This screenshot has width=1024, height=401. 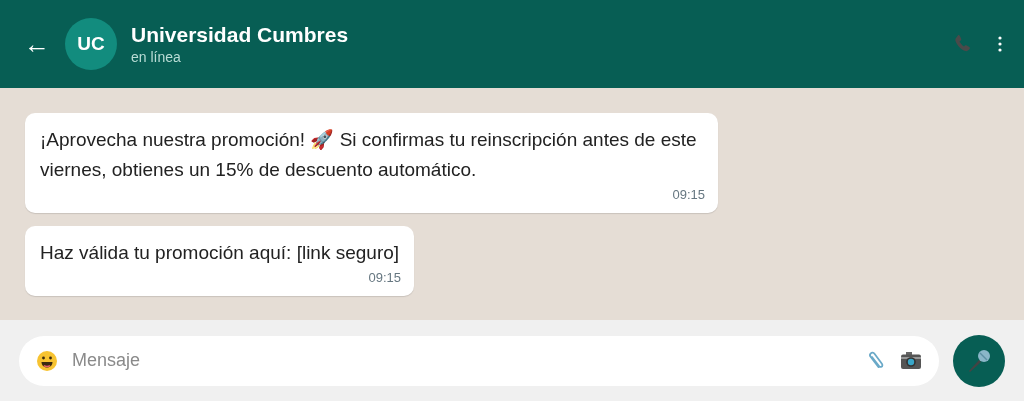 What do you see at coordinates (91, 44) in the screenshot?
I see `avatar: UC` at bounding box center [91, 44].